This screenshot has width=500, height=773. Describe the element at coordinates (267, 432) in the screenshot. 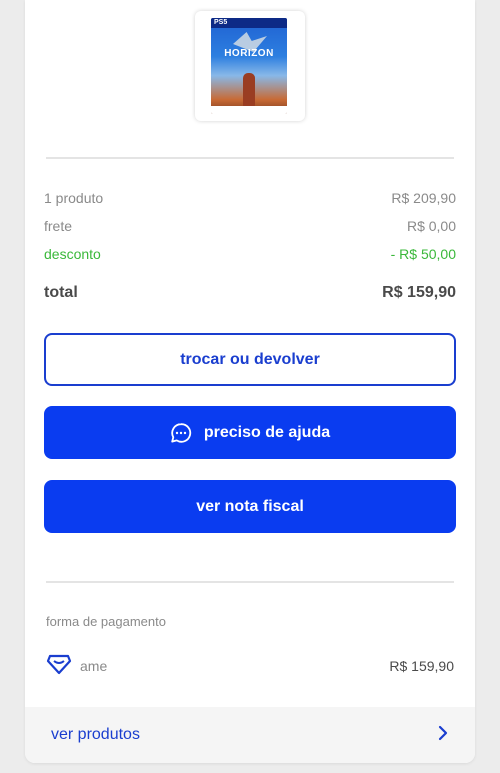

I see `help-label: preciso de ajuda` at that location.